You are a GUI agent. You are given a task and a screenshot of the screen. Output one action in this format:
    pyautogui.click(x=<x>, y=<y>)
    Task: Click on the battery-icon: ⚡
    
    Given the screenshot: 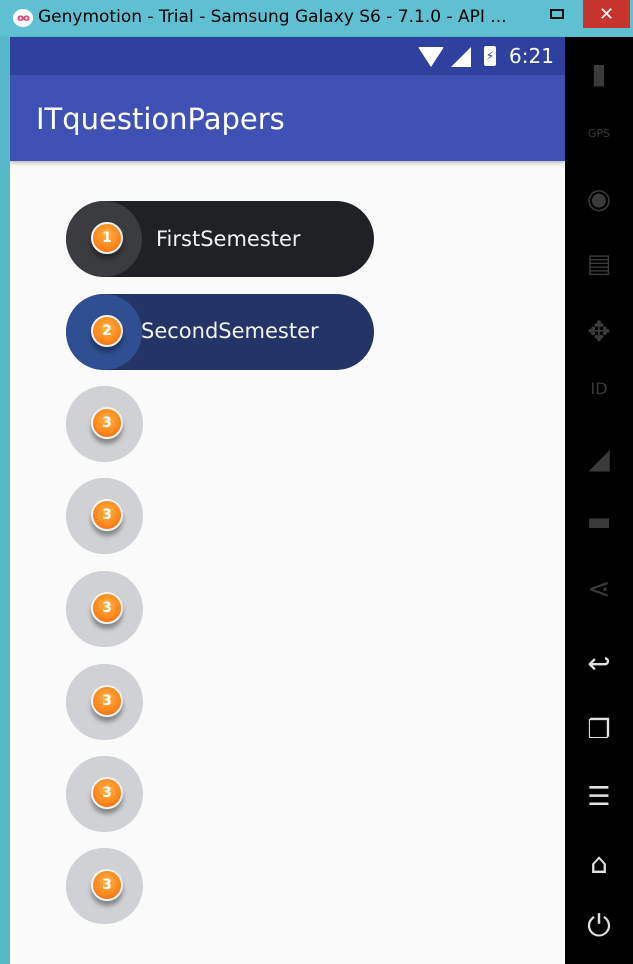 What is the action you would take?
    pyautogui.click(x=490, y=56)
    